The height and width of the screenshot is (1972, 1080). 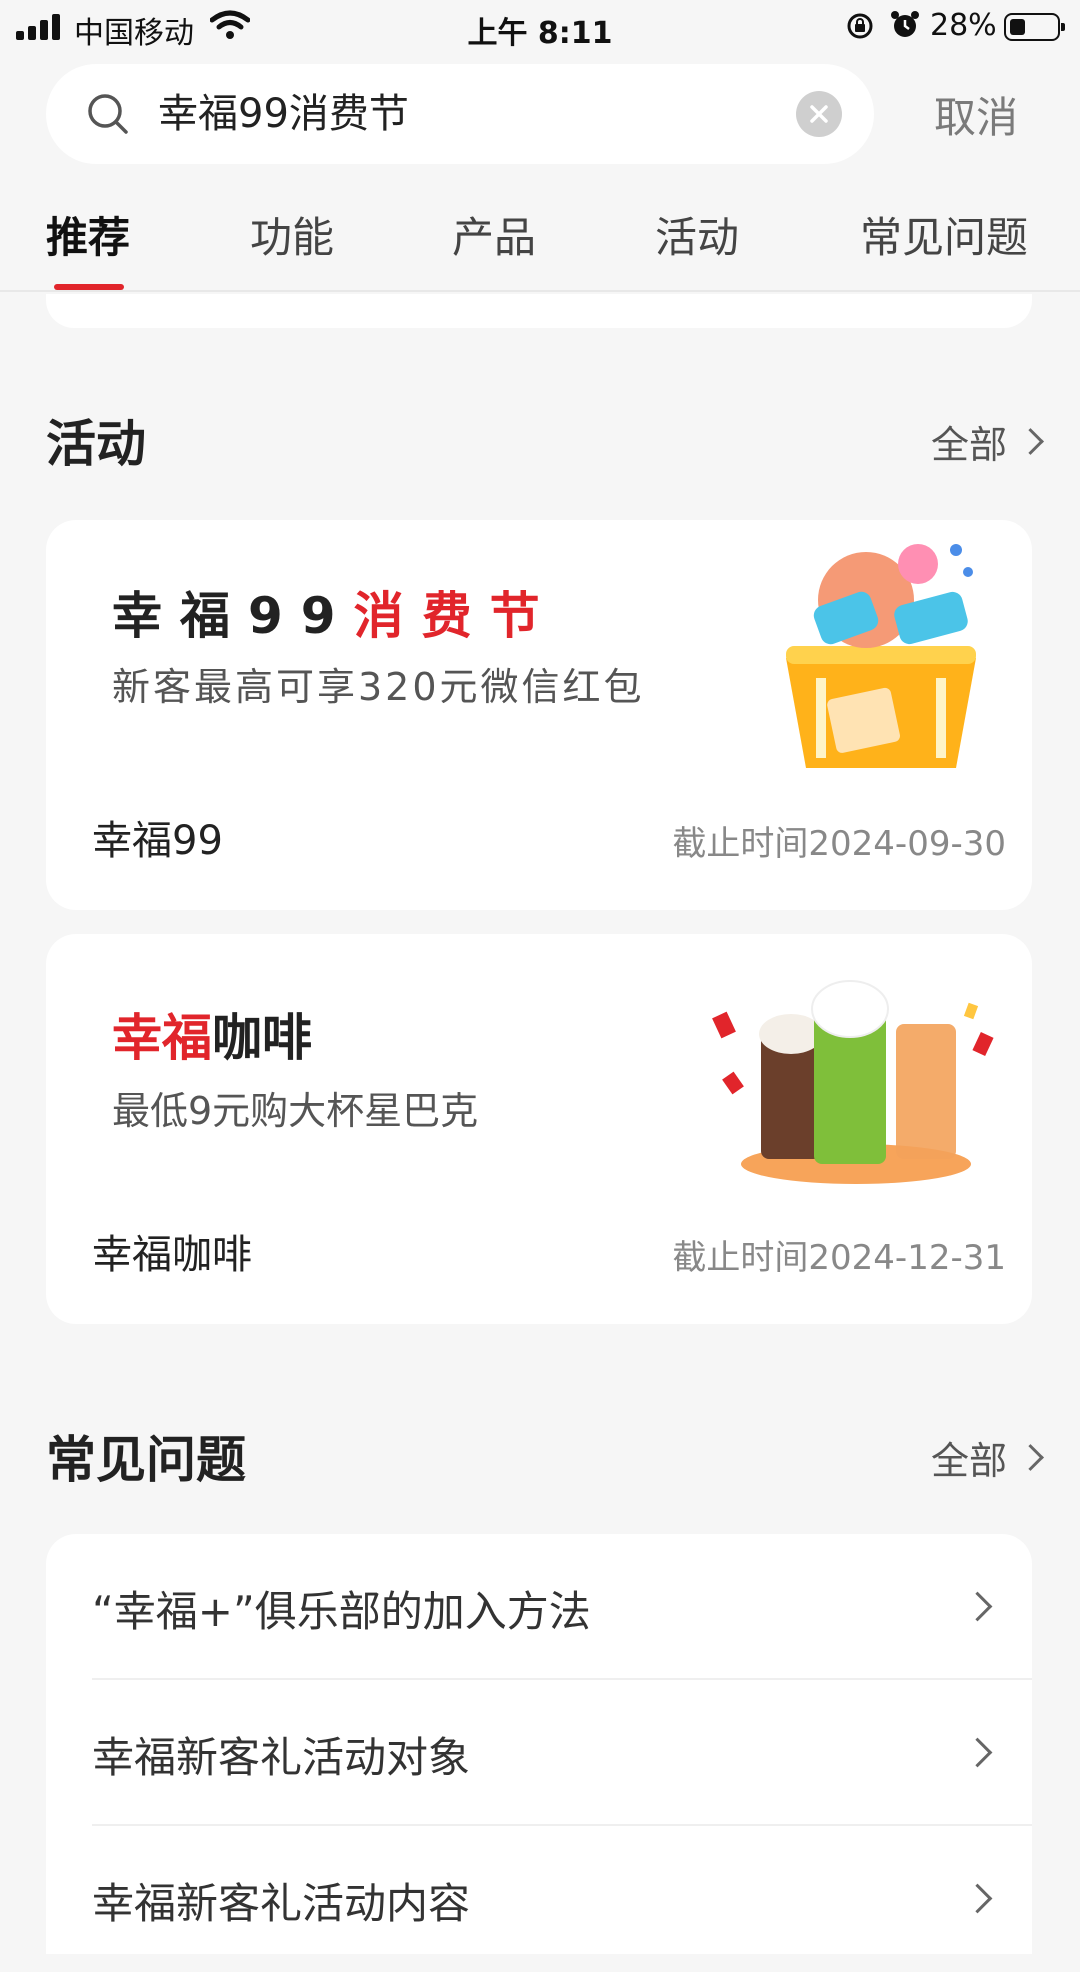 I want to click on battery-percentage: 28%, so click(x=963, y=25).